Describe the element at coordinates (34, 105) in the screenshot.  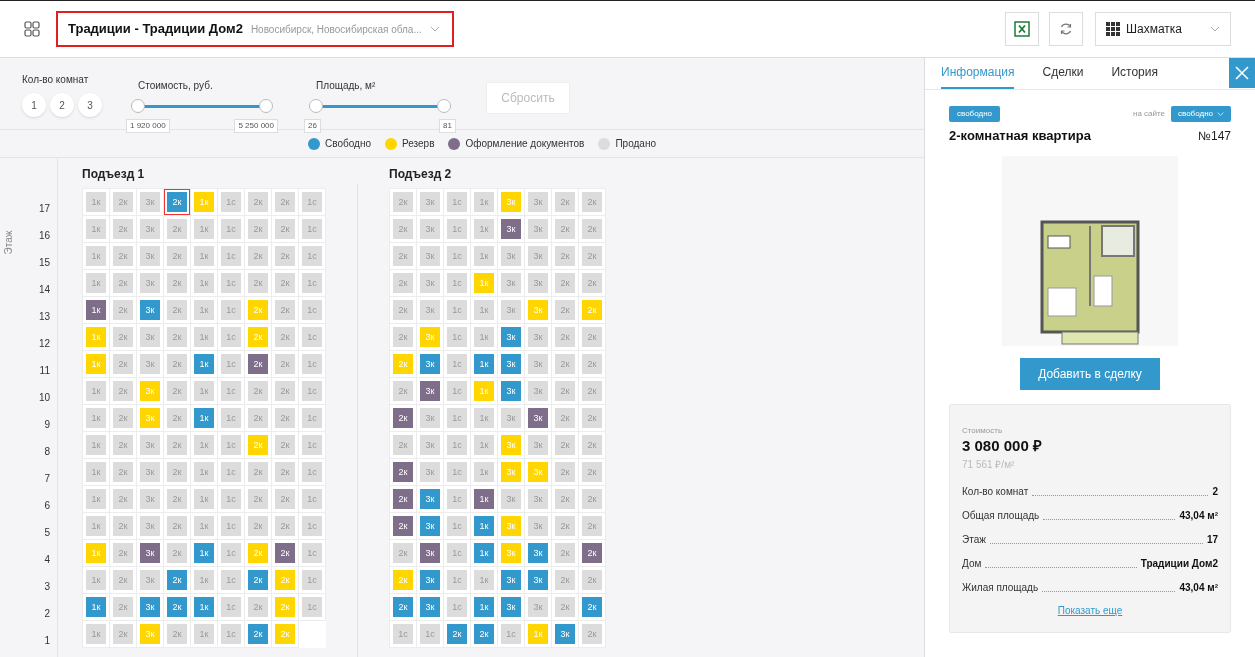
I see `room-count-button: 1` at that location.